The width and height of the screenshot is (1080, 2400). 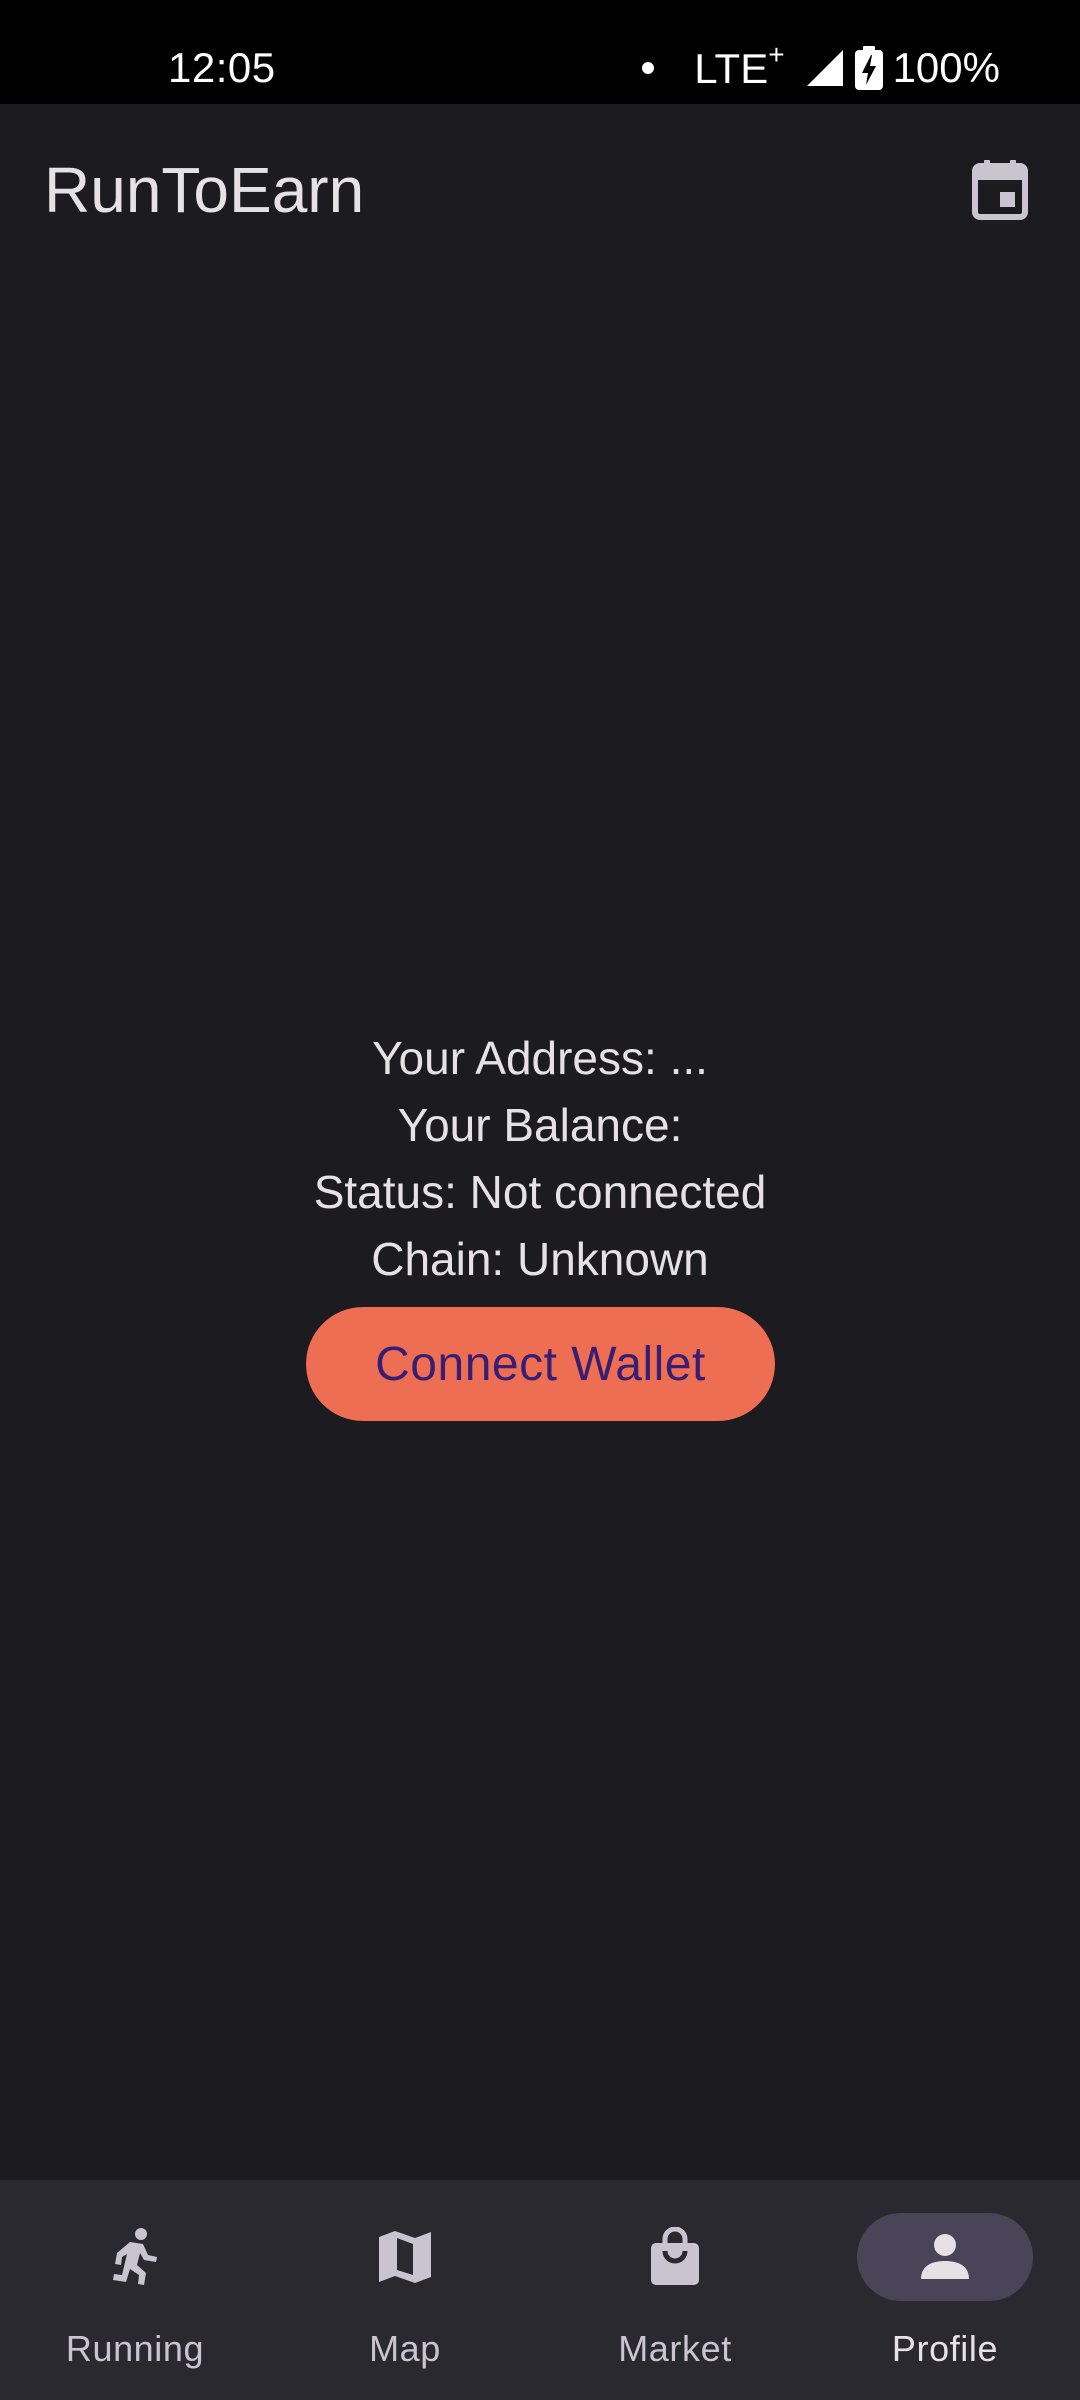 I want to click on status-icons: LTE+ 100%, so click(x=821, y=68).